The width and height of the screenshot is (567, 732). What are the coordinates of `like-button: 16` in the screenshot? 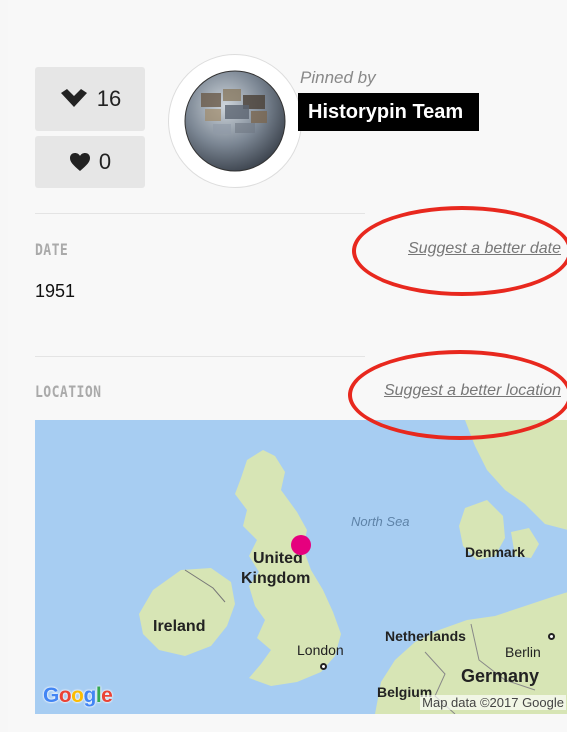 It's located at (90, 99).